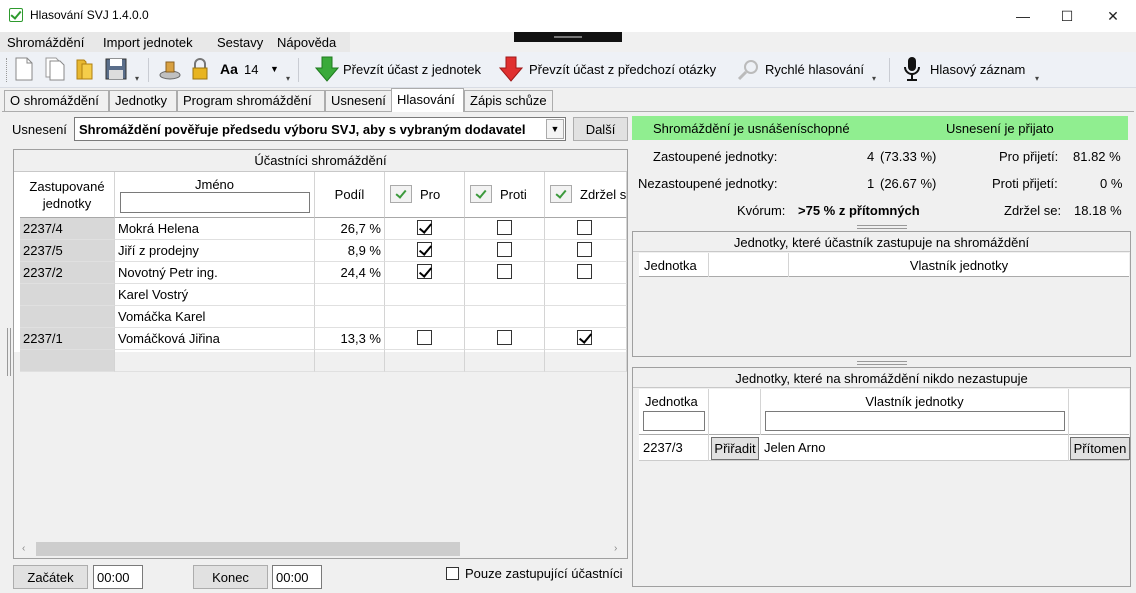 Image resolution: width=1136 pixels, height=593 pixels. What do you see at coordinates (350, 361) in the screenshot?
I see `participant-share-cell` at bounding box center [350, 361].